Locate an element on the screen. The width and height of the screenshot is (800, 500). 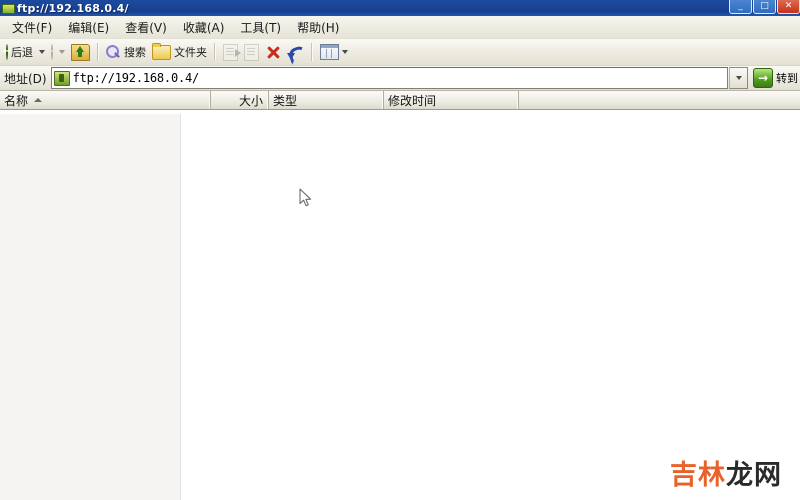
watermark: 吉林龙网 is located at coordinates (726, 472).